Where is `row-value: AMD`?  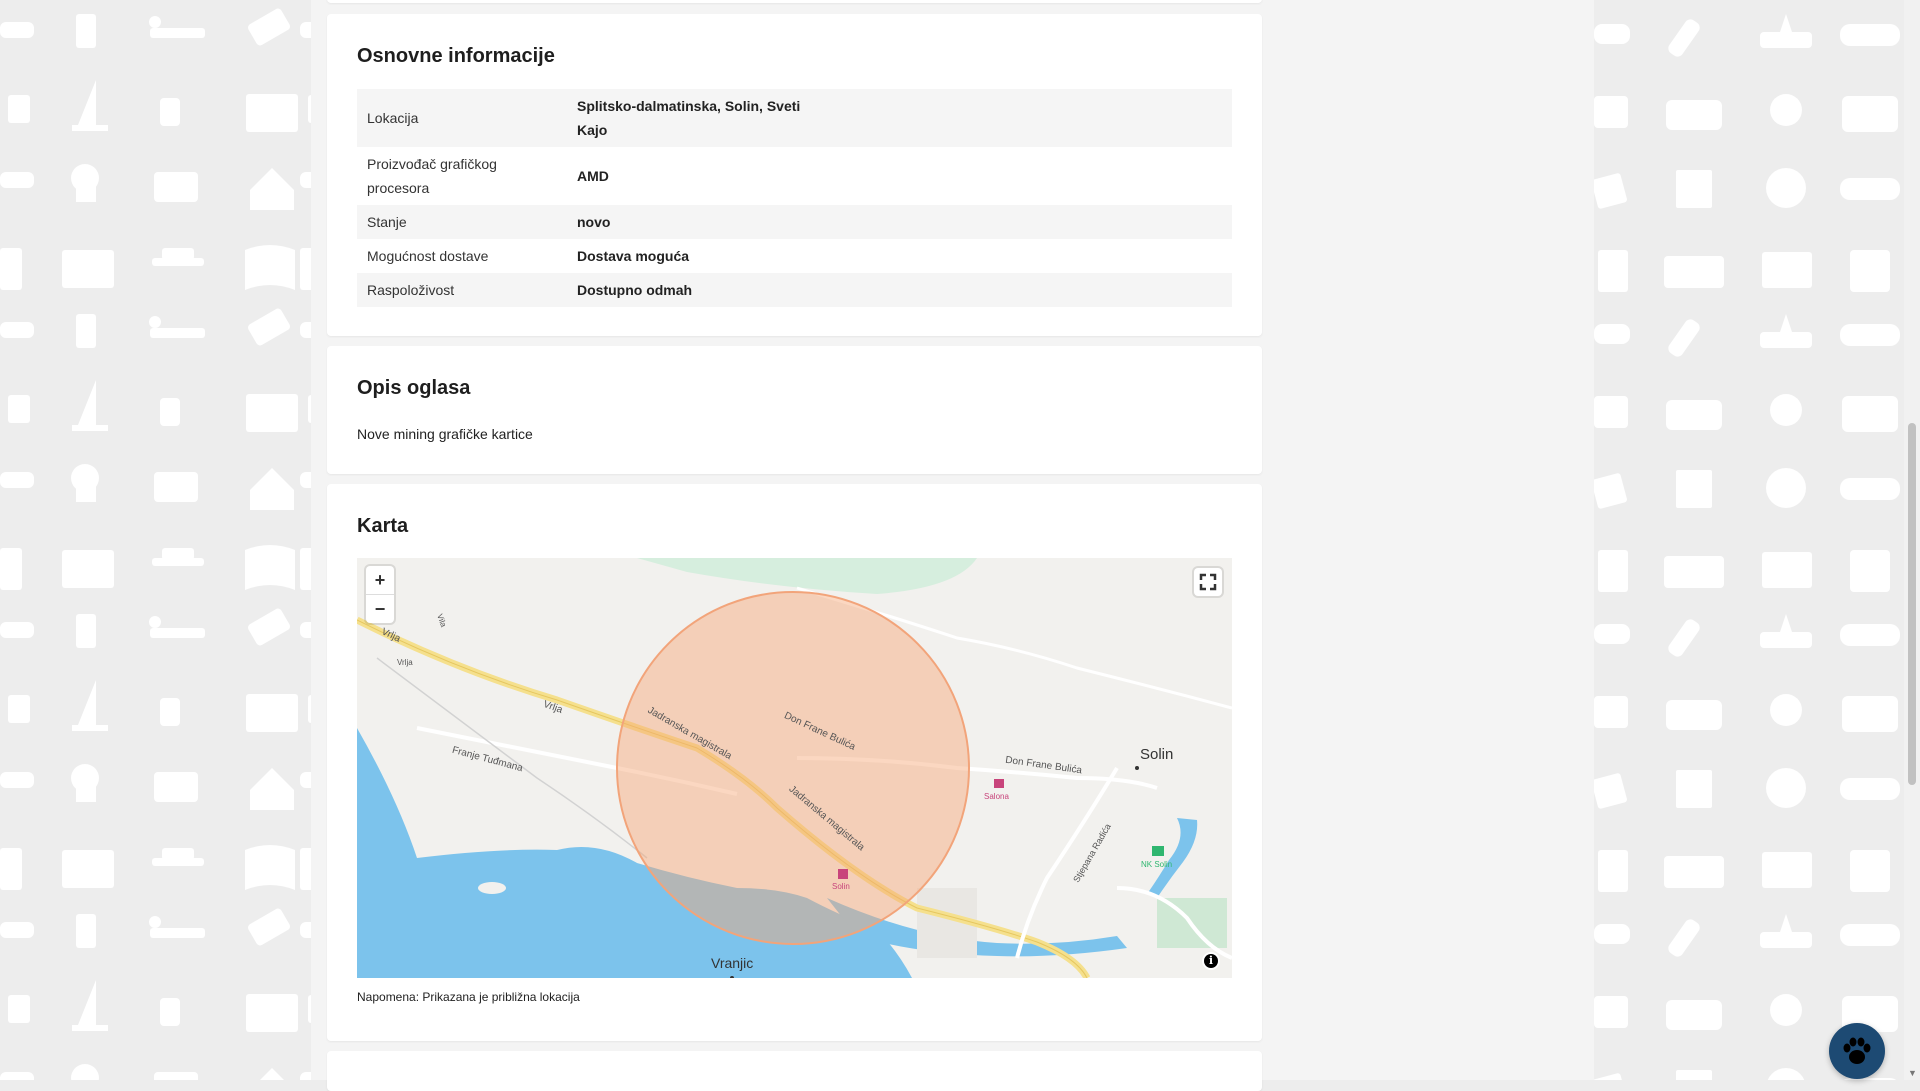 row-value: AMD is located at coordinates (593, 176).